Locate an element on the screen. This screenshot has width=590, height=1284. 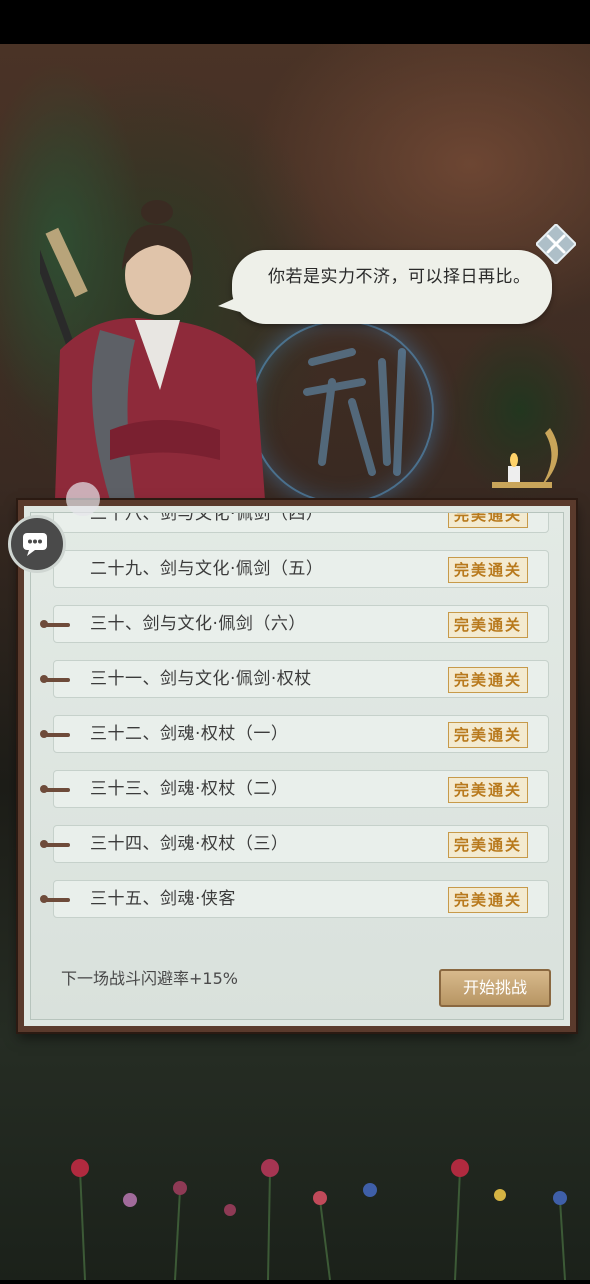
challenge-row: 二十九、剑与文化·佩剑（五） 完美通关 is located at coordinates (301, 569).